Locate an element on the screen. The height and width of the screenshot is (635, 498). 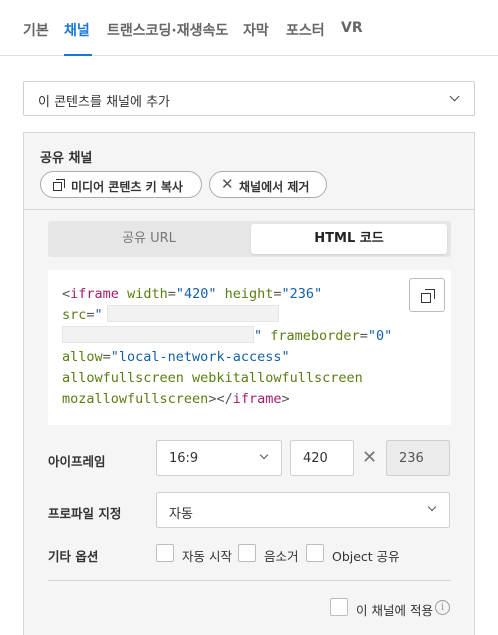
mute-label: 음소거 is located at coordinates (281, 556).